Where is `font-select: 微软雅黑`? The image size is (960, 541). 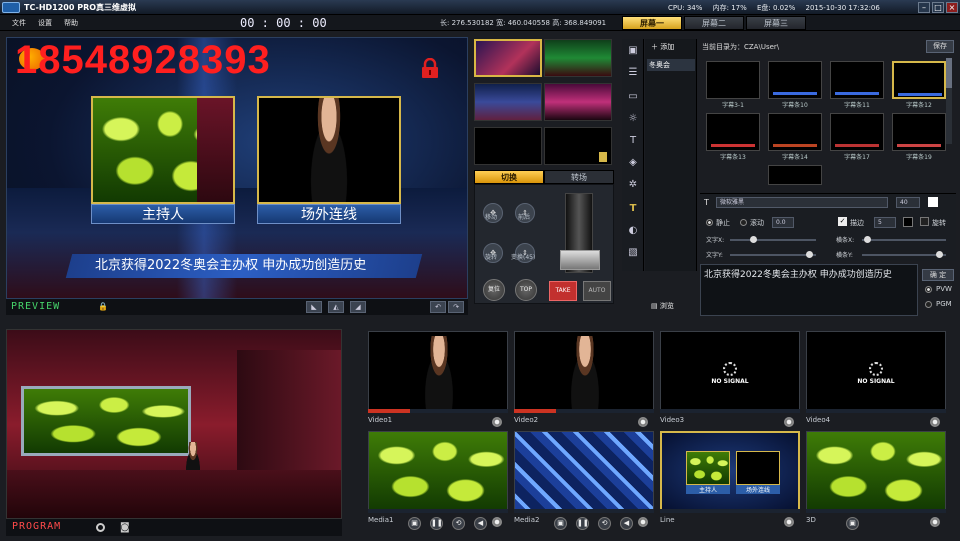
font-select: 微软雅黑 is located at coordinates (802, 202).